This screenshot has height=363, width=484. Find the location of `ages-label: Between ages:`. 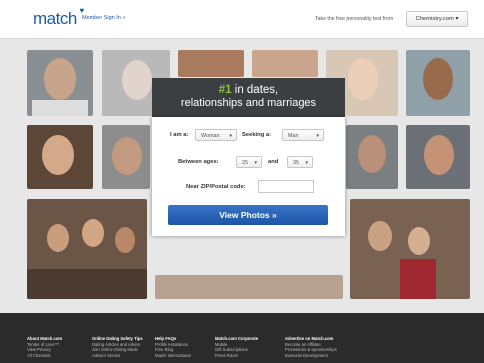

ages-label: Between ages: is located at coordinates (198, 162).